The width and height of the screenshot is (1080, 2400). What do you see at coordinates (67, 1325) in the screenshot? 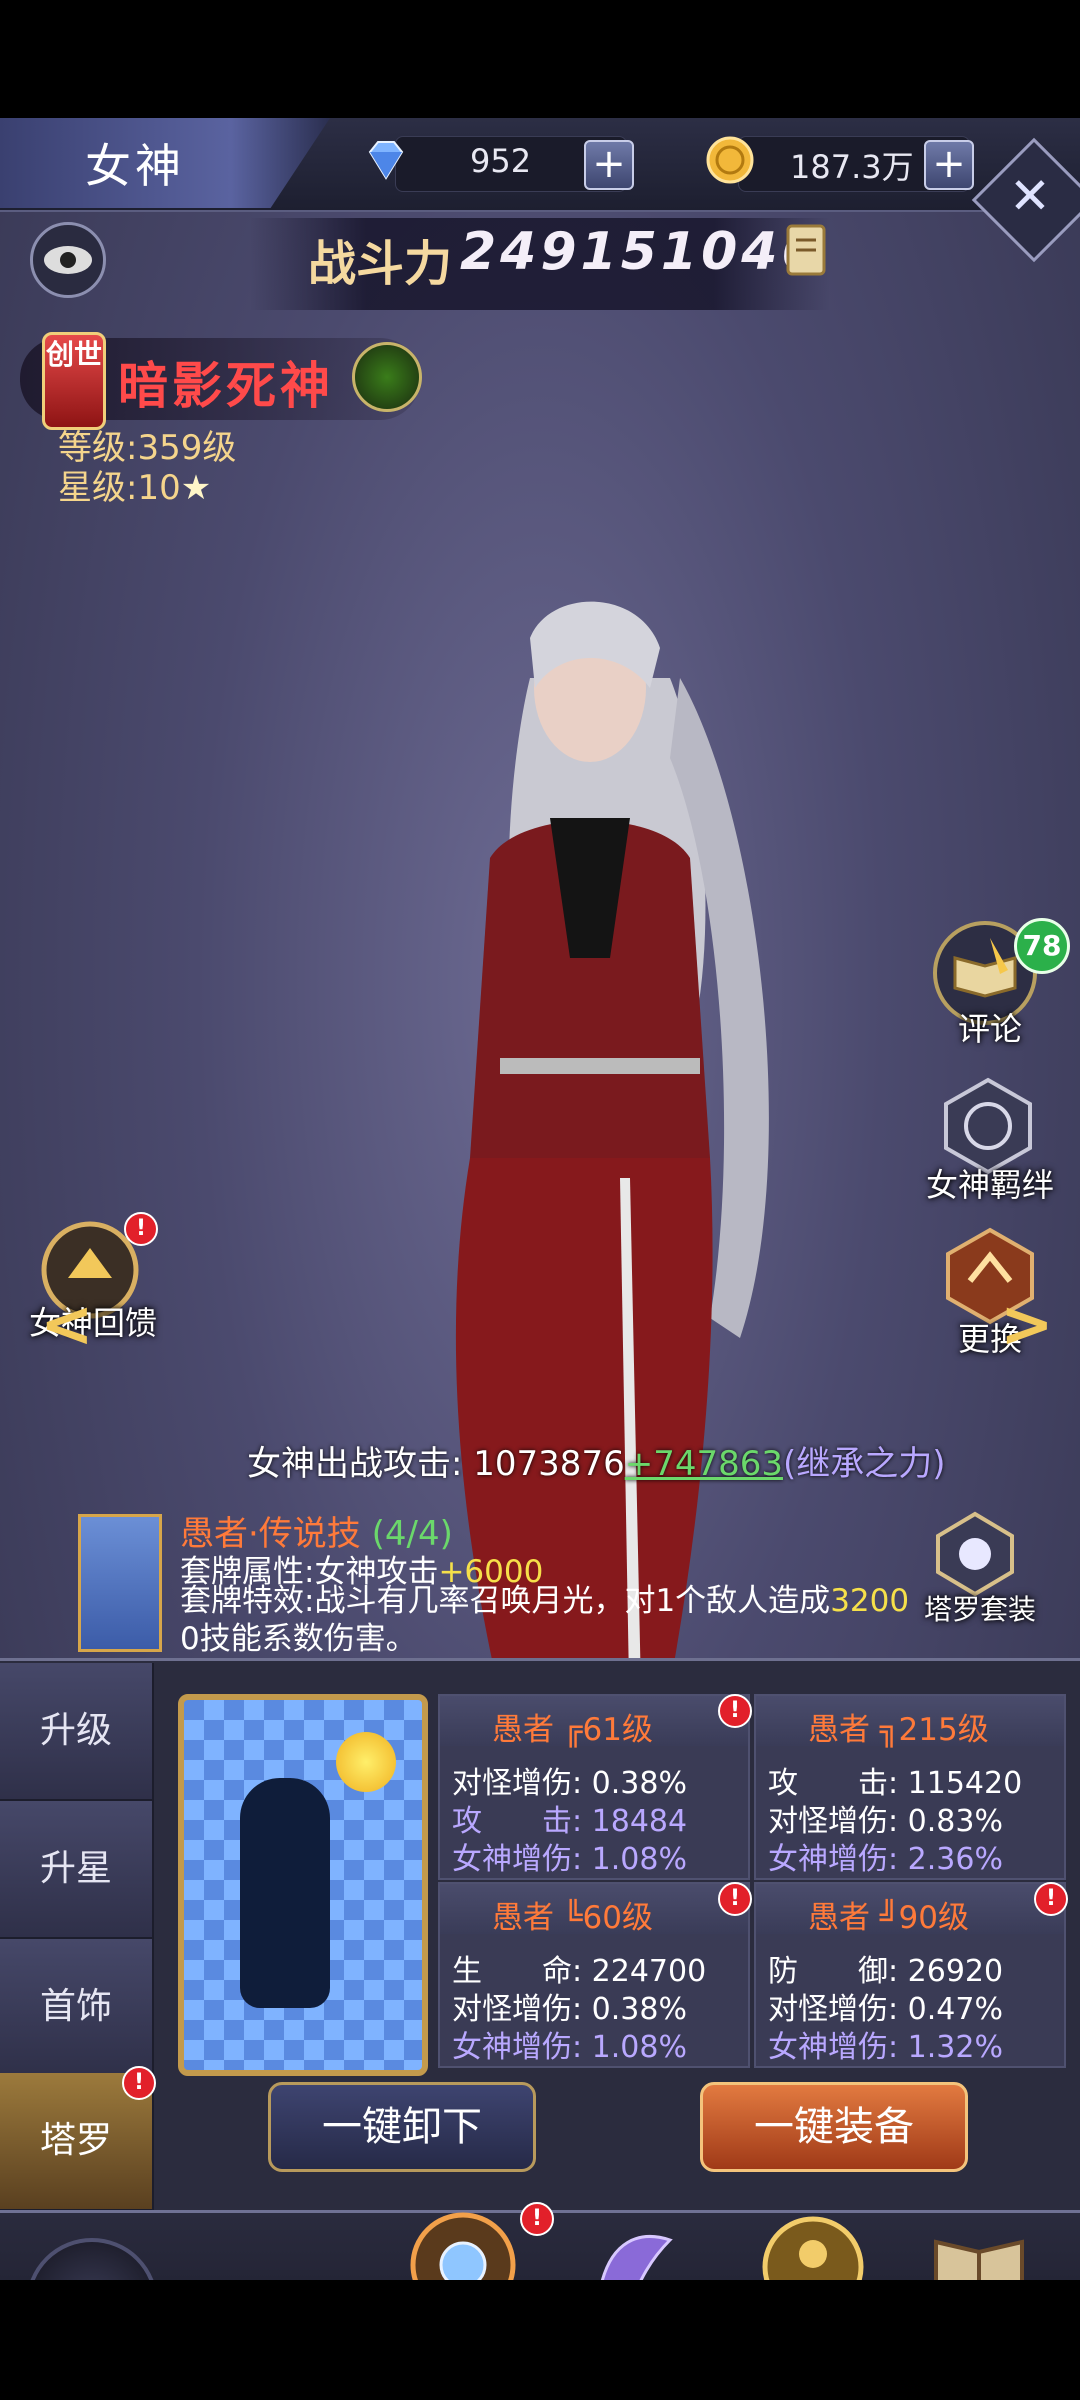
I see `prev-goddess-arrow-icon: <` at bounding box center [67, 1325].